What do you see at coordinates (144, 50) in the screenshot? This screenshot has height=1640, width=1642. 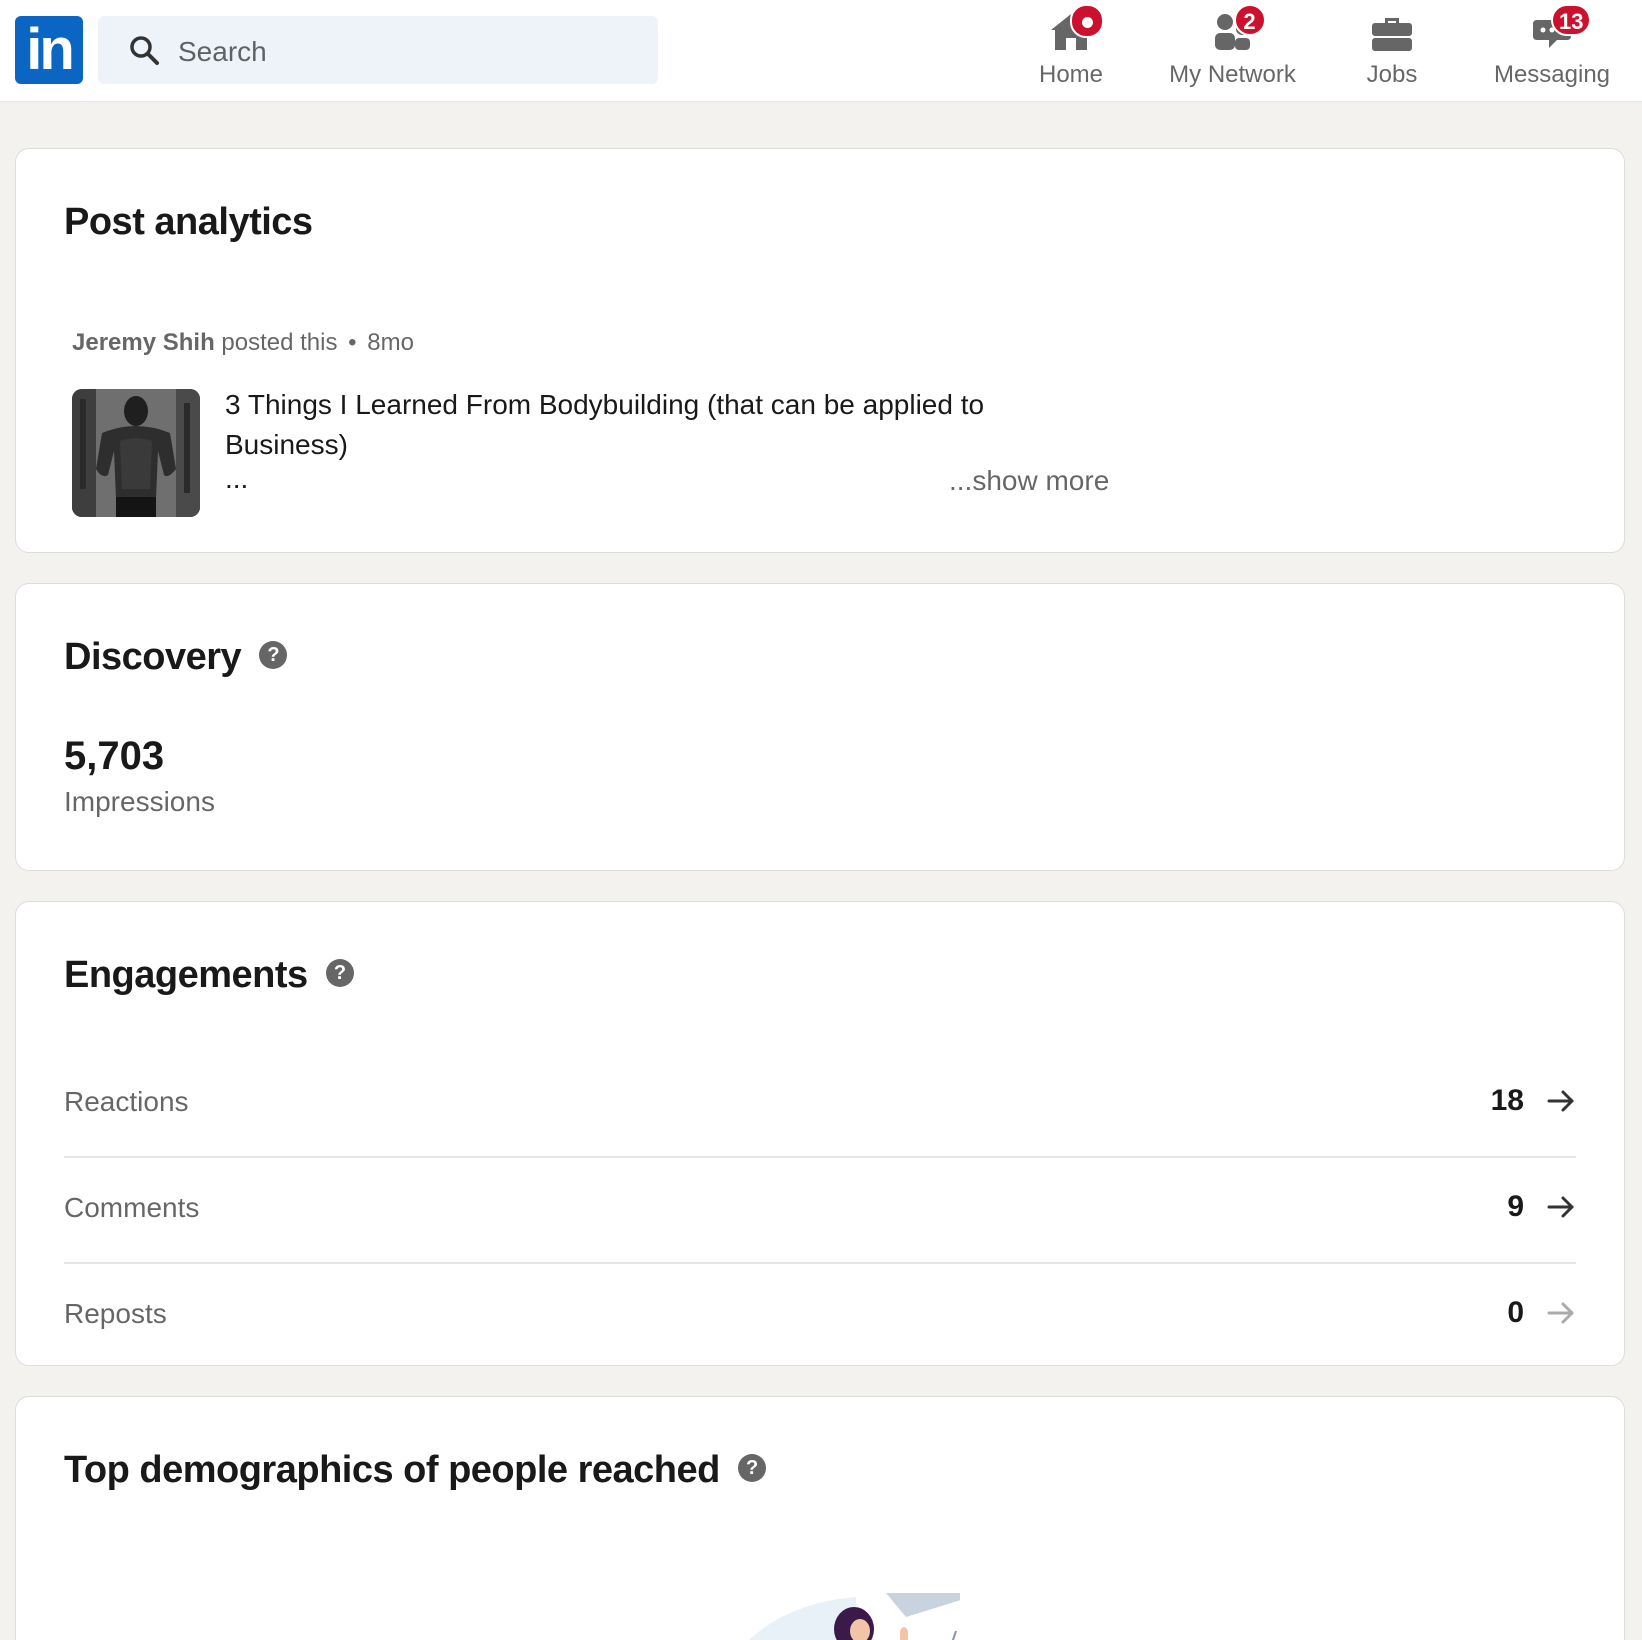 I see `search-icon` at bounding box center [144, 50].